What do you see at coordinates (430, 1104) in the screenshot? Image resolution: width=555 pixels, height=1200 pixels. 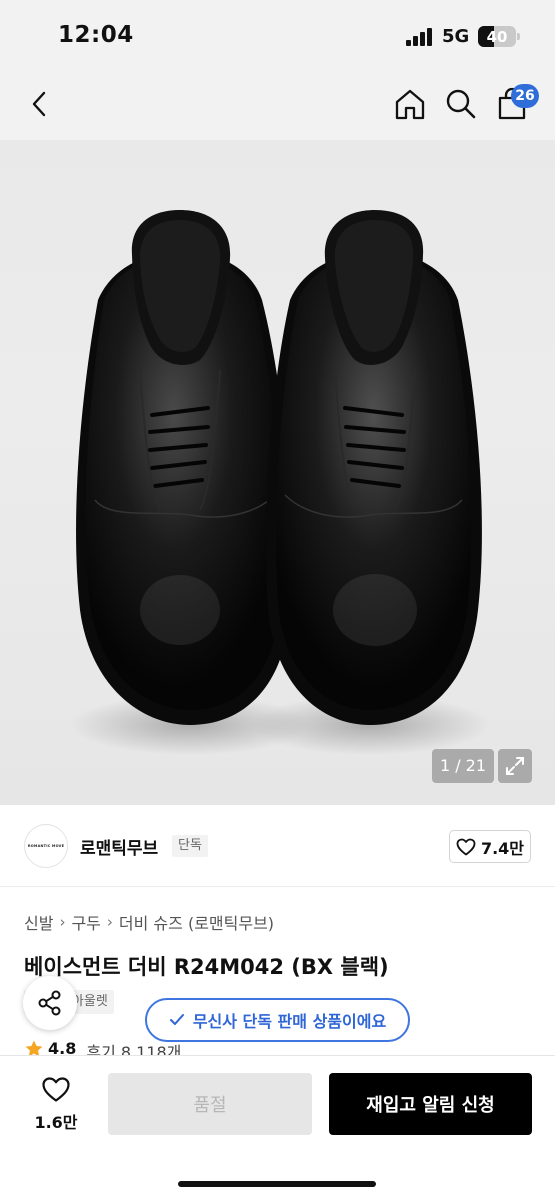 I see `restock-alert-button: 재입고 알림 신청` at bounding box center [430, 1104].